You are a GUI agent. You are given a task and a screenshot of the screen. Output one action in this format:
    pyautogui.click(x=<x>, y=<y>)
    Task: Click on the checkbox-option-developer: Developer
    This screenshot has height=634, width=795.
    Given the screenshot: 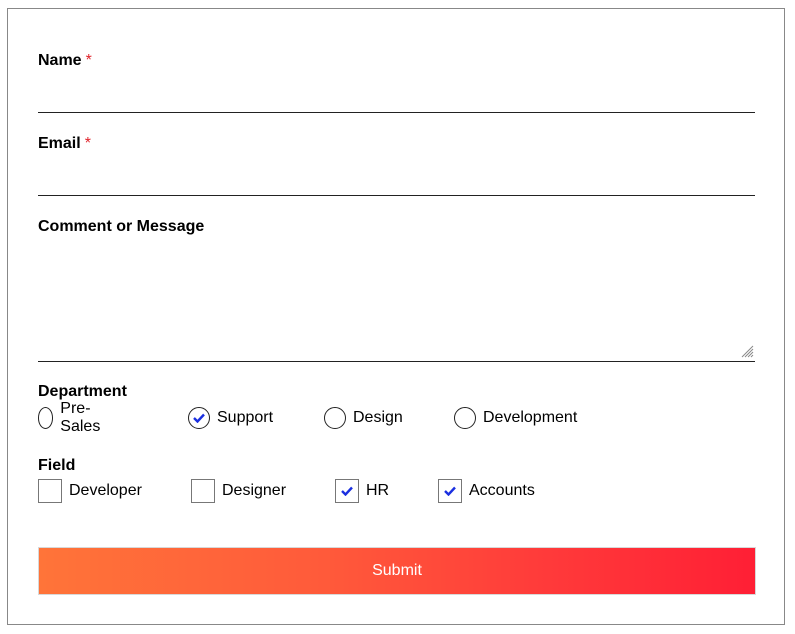 What is the action you would take?
    pyautogui.click(x=90, y=491)
    